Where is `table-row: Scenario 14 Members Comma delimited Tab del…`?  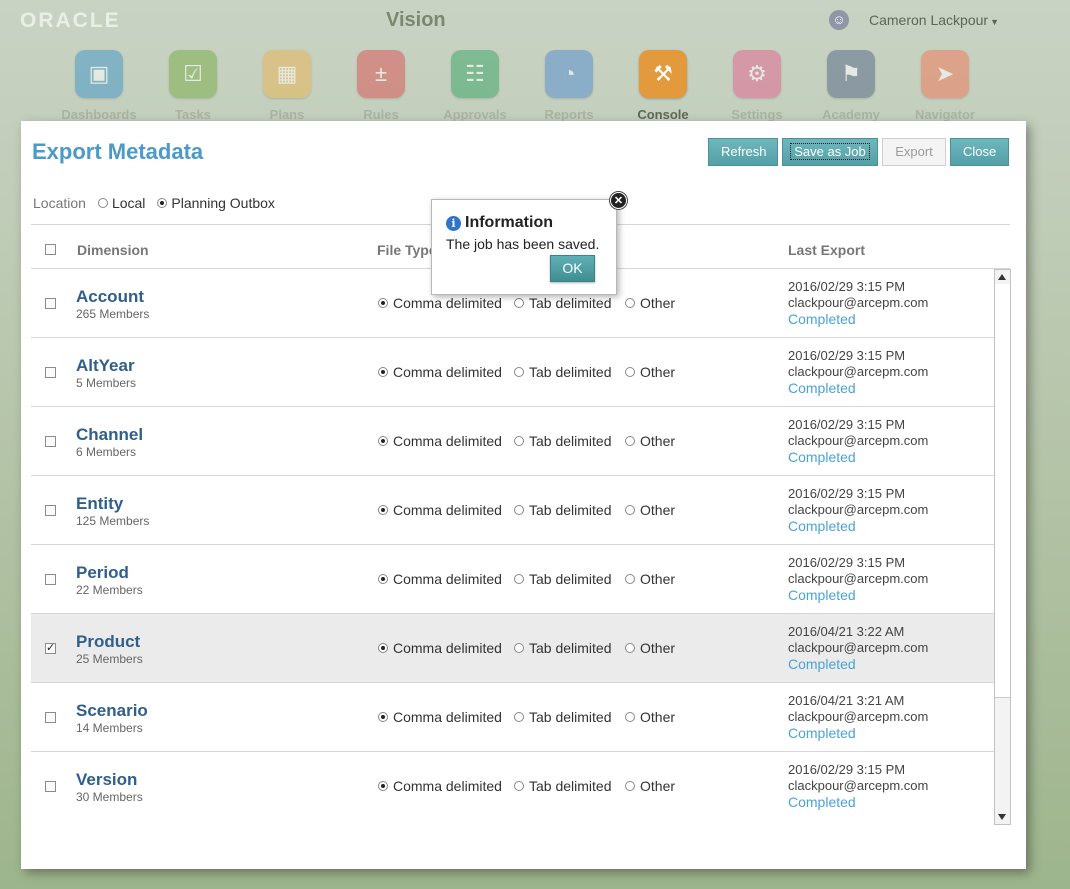 table-row: Scenario 14 Members Comma delimited Tab del… is located at coordinates (512, 717).